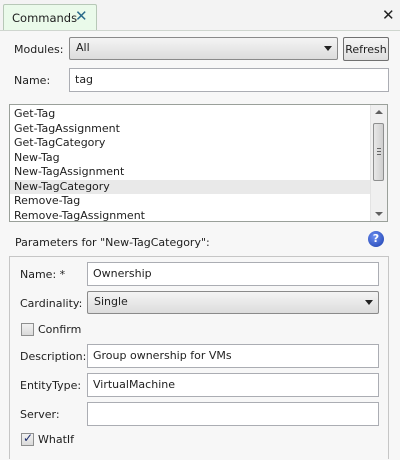 The image size is (400, 460). I want to click on whatif-checkbox: ✓, so click(27, 438).